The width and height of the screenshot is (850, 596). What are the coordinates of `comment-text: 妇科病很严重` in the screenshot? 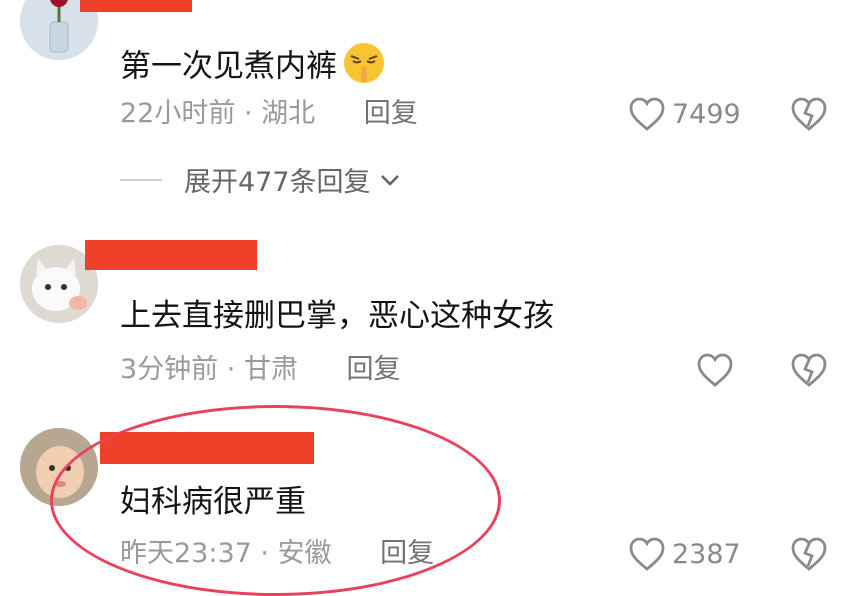 It's located at (213, 502).